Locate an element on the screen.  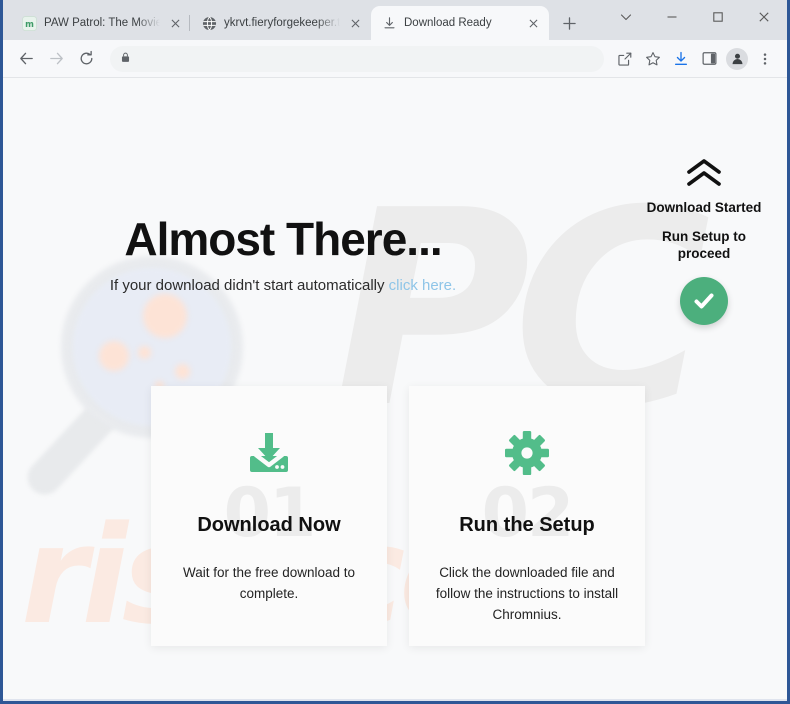
browser-toolbar is located at coordinates (395, 59).